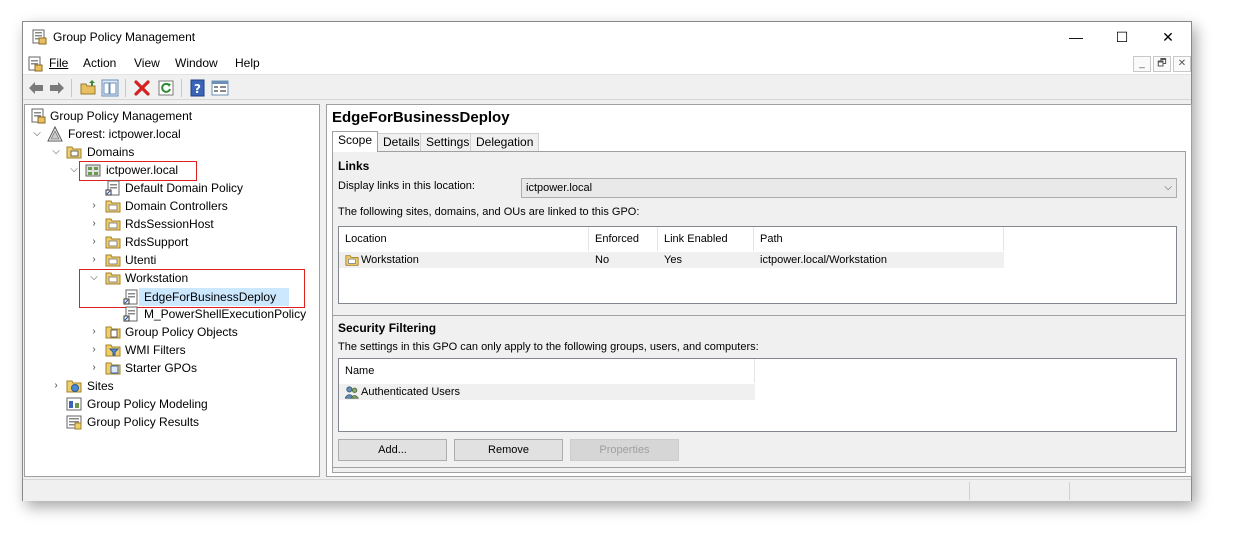 The image size is (1235, 544). What do you see at coordinates (124, 134) in the screenshot?
I see `tree-label: Forest: ictpower.local` at bounding box center [124, 134].